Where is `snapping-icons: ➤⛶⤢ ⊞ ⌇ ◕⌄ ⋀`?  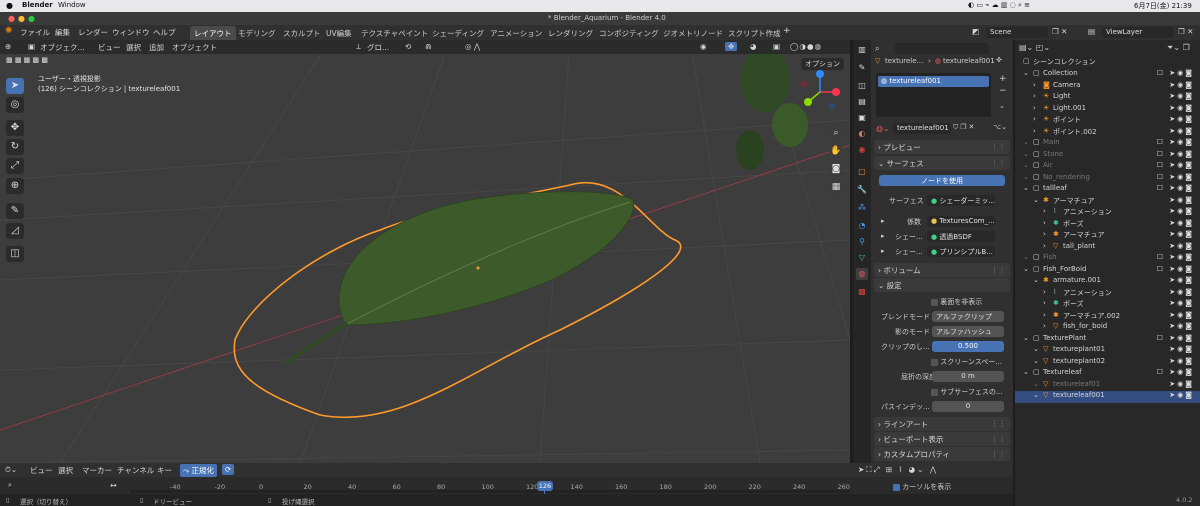 snapping-icons: ➤⛶⤢ ⊞ ⌇ ◕⌄ ⋀ is located at coordinates (898, 470).